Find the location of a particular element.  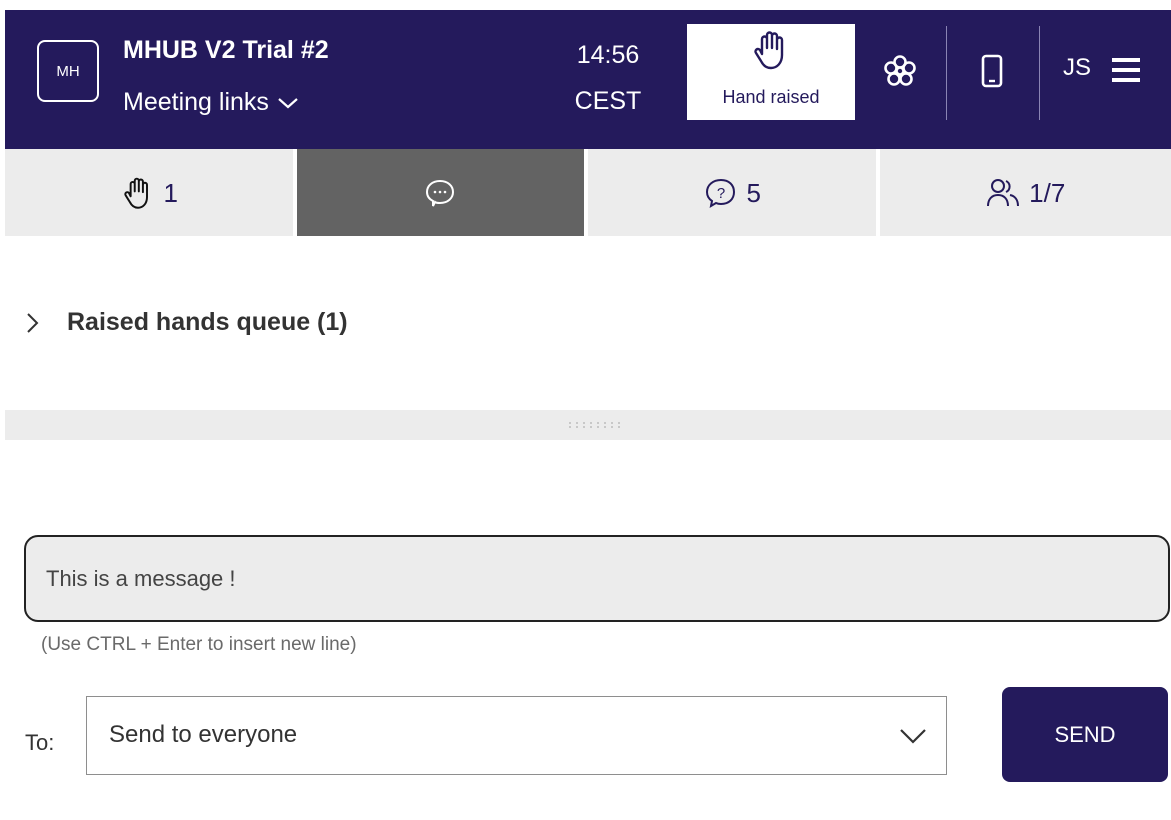

clock-time: 14:56 is located at coordinates (608, 55).